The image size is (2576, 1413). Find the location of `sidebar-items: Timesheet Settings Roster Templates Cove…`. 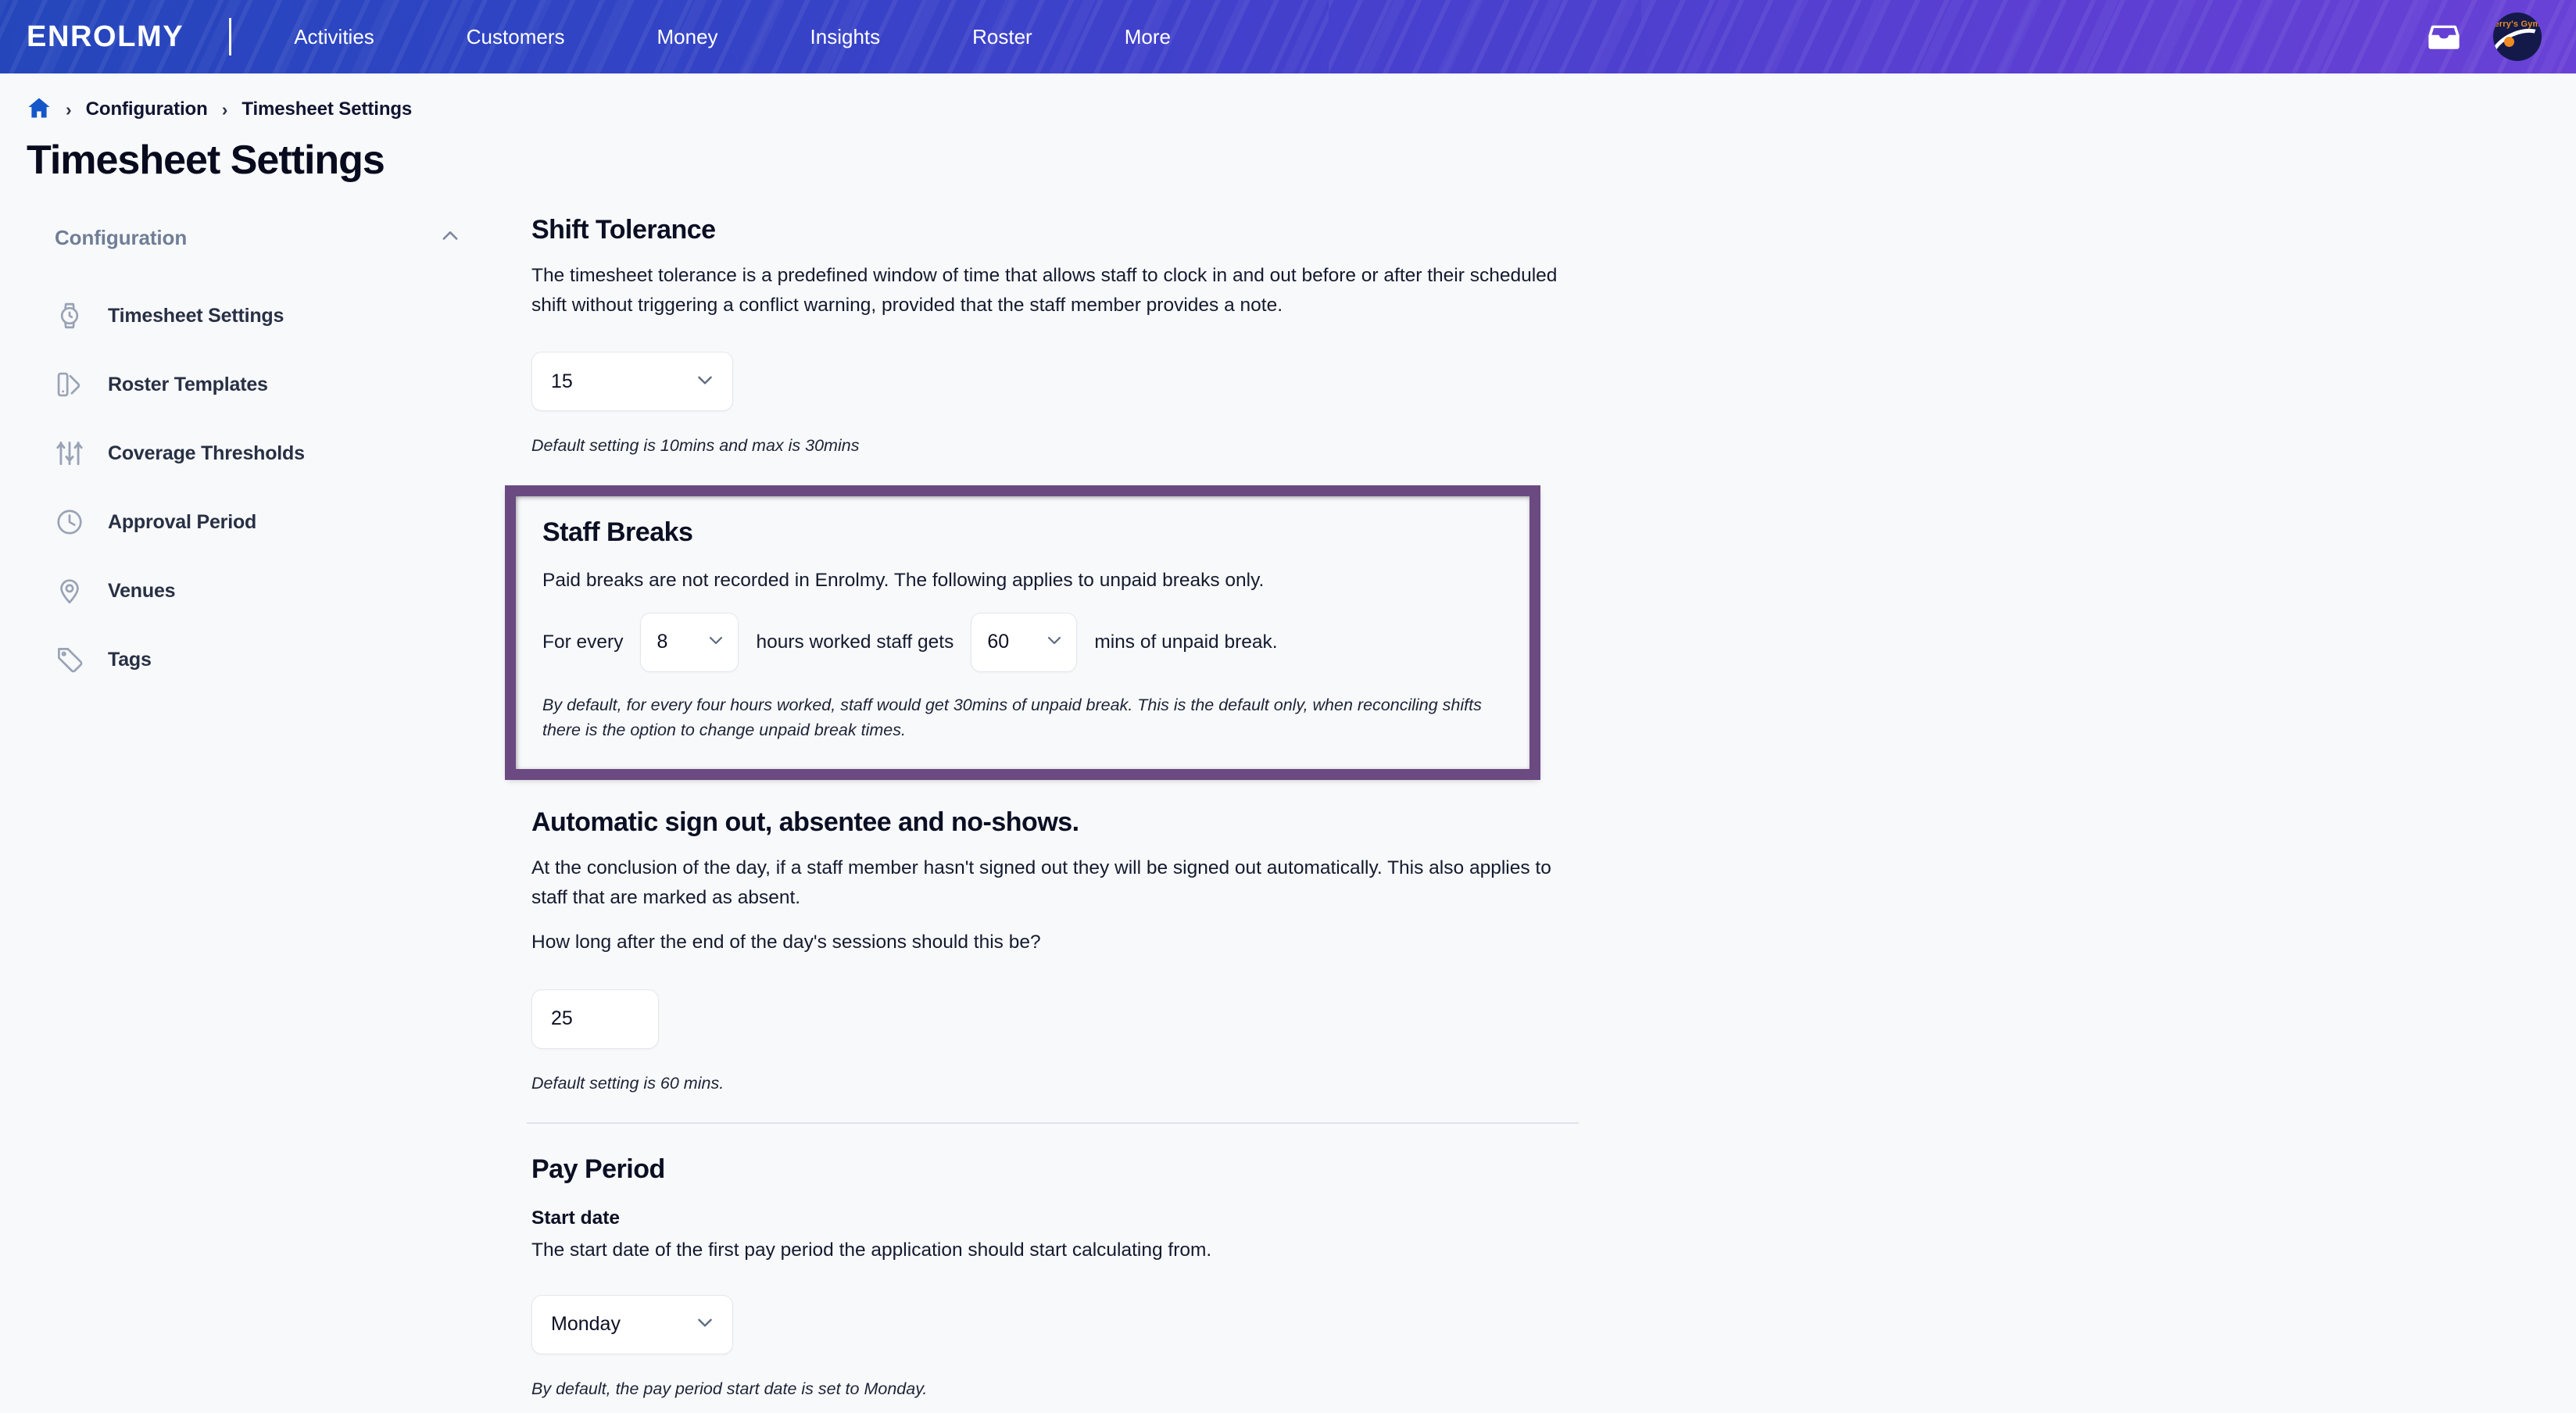

sidebar-items: Timesheet Settings Roster Templates Cove… is located at coordinates (277, 487).